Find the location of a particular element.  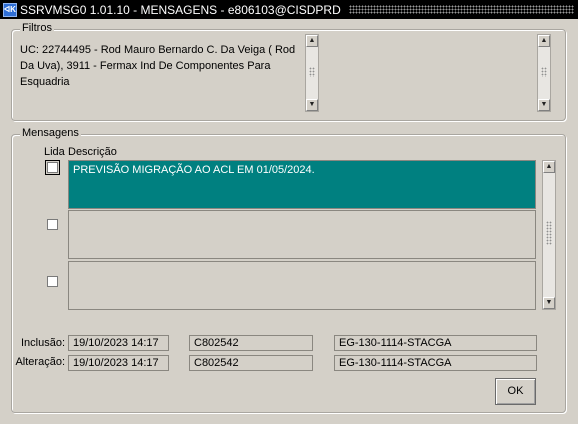

filters-legend: Filtros is located at coordinates (37, 28).